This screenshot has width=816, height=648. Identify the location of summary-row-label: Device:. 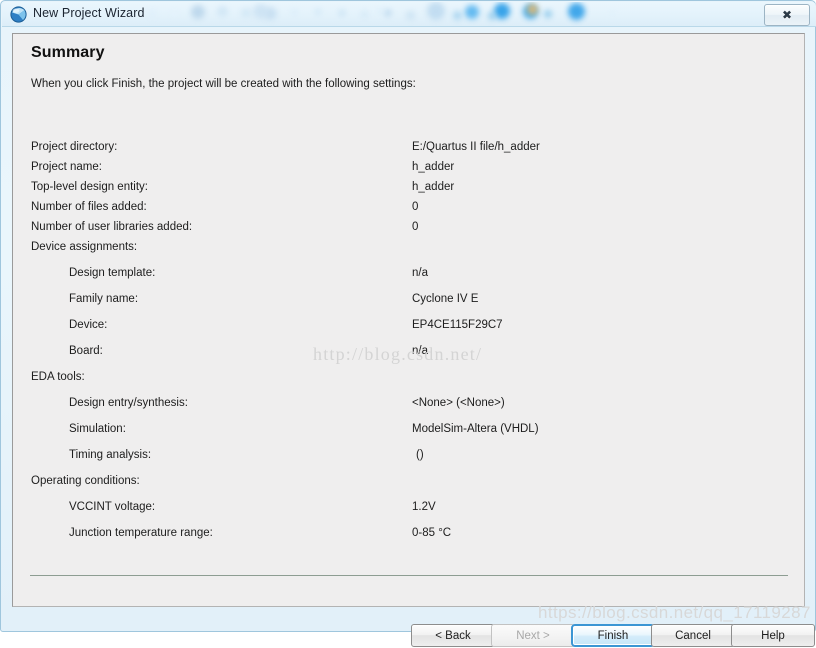
(88, 325).